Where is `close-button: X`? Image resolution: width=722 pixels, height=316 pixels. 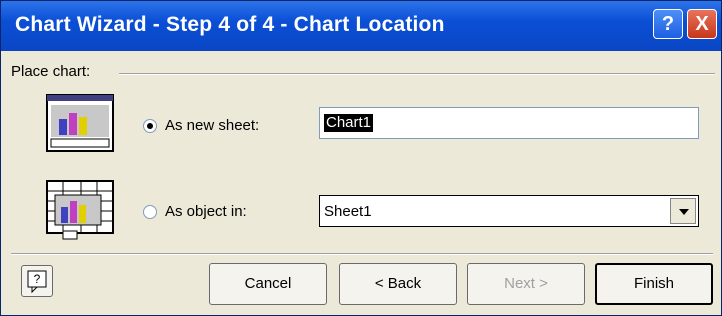
close-button: X is located at coordinates (702, 24).